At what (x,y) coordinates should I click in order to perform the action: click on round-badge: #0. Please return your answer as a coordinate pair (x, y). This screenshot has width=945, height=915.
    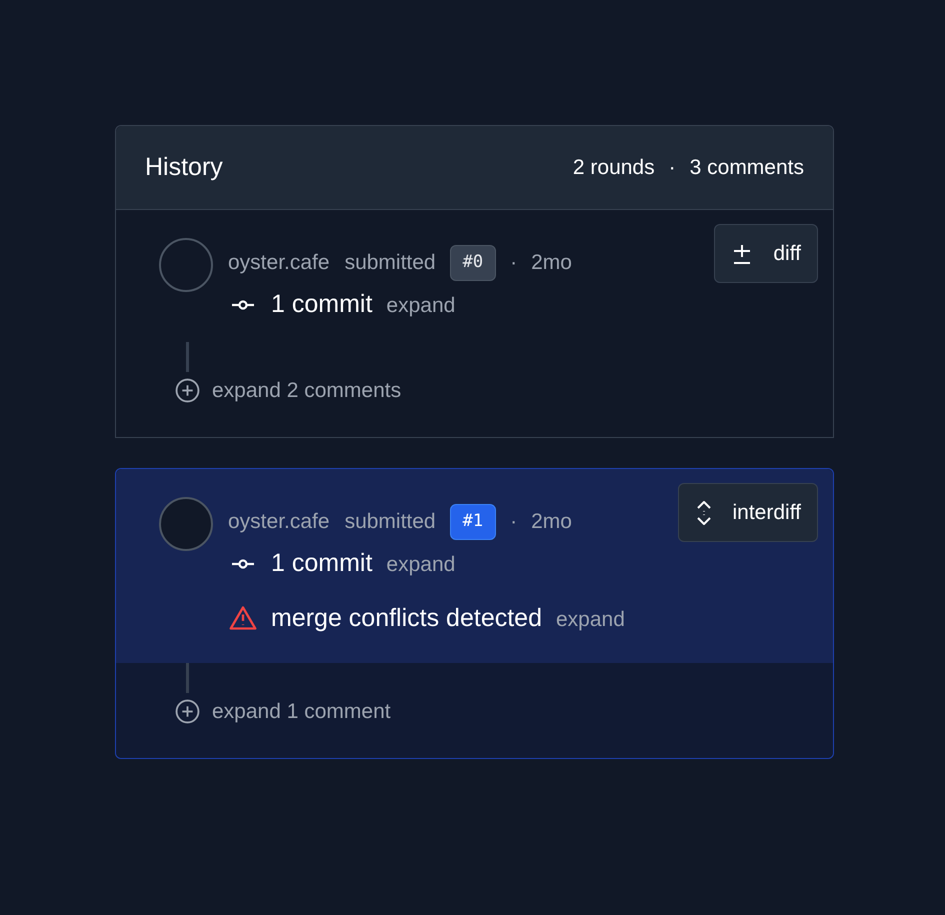
    Looking at the image, I should click on (473, 263).